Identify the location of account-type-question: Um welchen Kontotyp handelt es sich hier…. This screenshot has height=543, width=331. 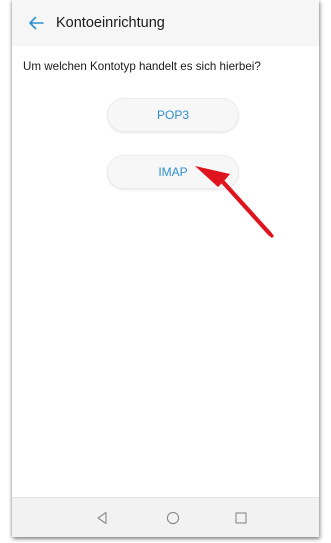
(142, 66).